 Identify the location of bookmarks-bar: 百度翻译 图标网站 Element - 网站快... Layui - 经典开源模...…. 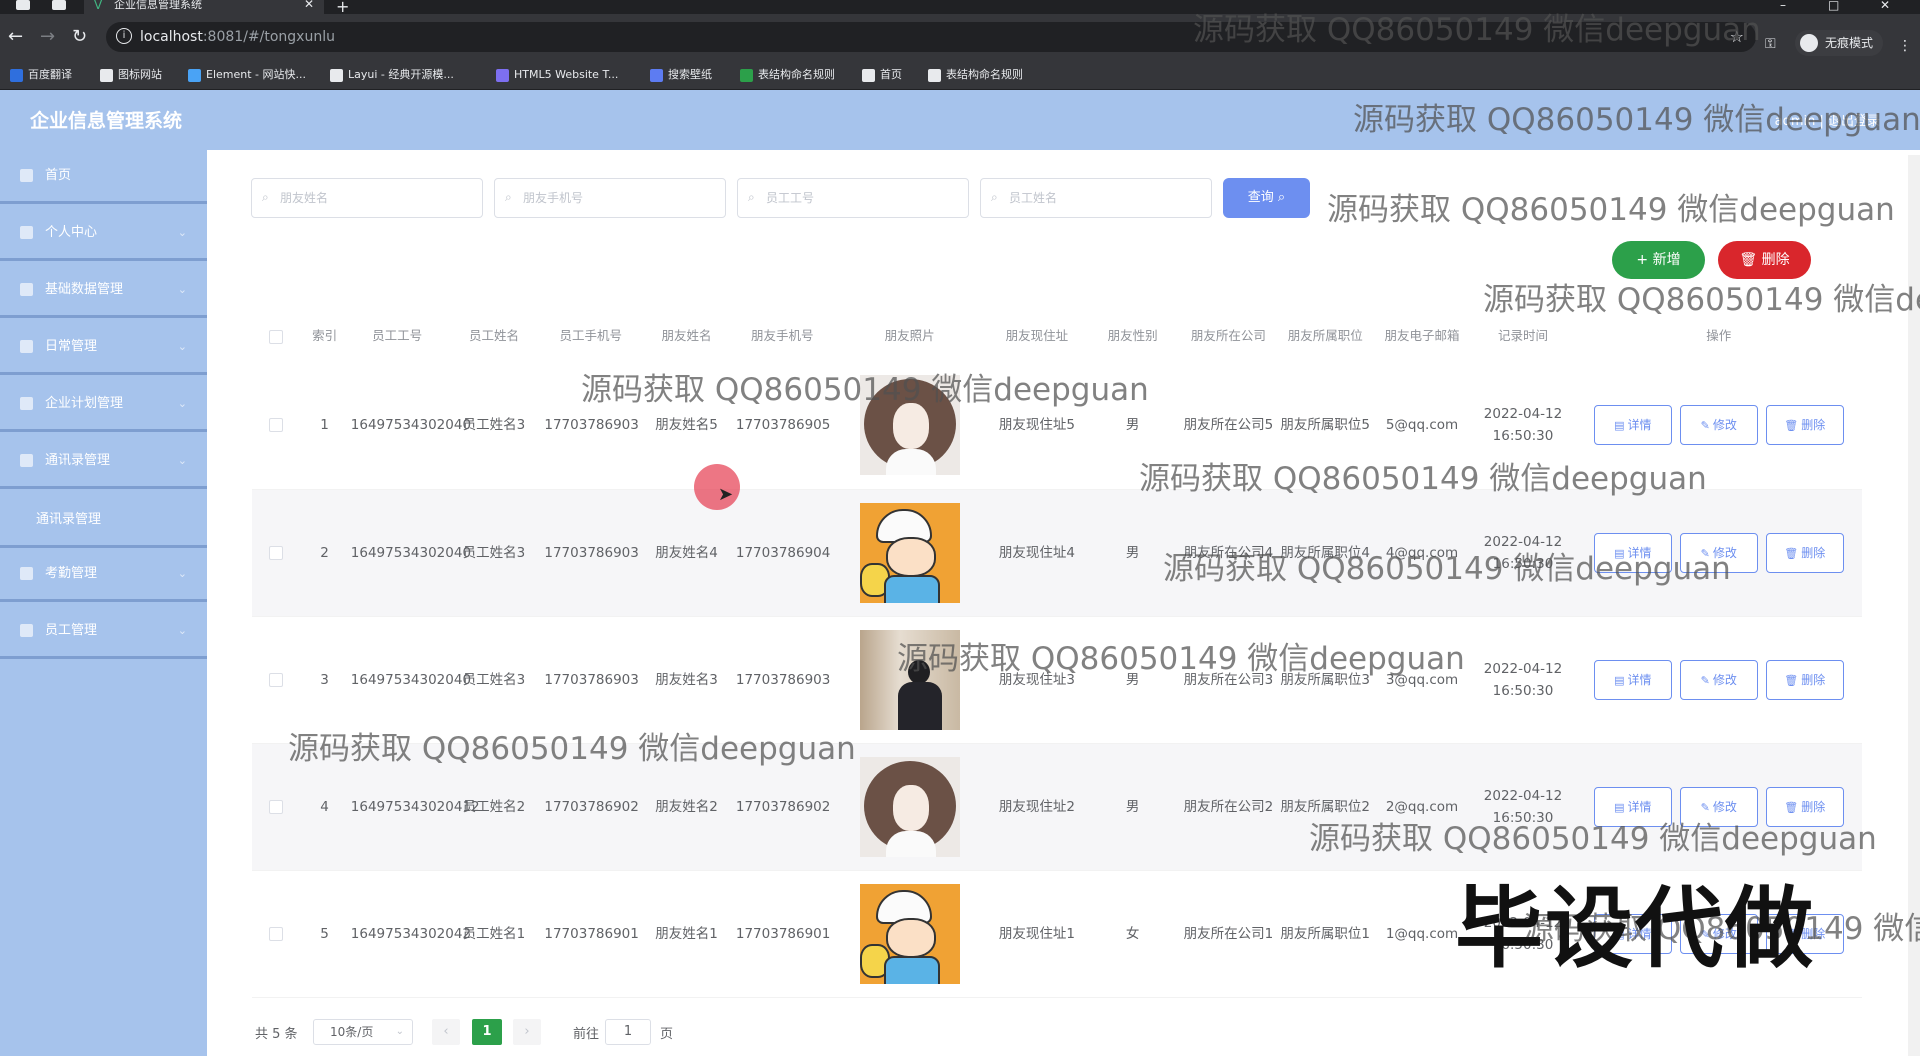
(960, 76).